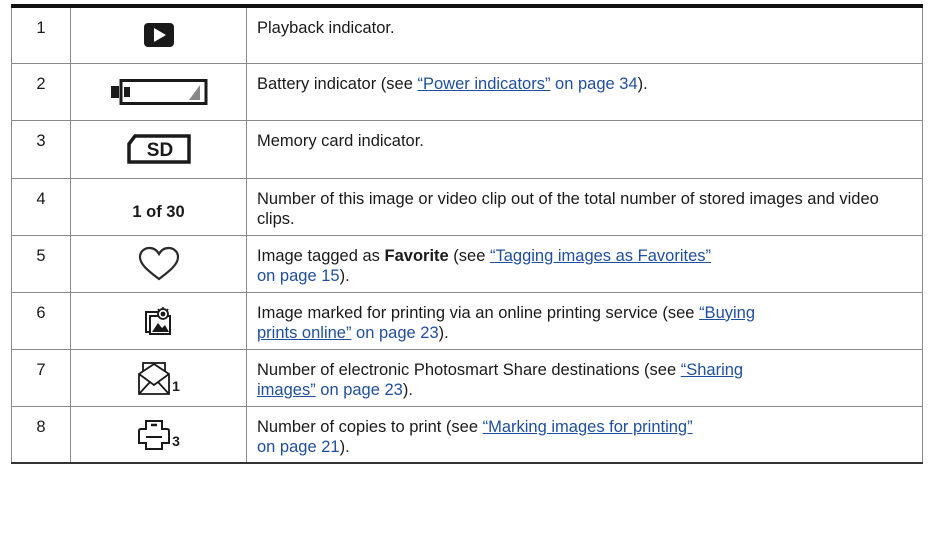  I want to click on icon-cell: SD, so click(158, 149).